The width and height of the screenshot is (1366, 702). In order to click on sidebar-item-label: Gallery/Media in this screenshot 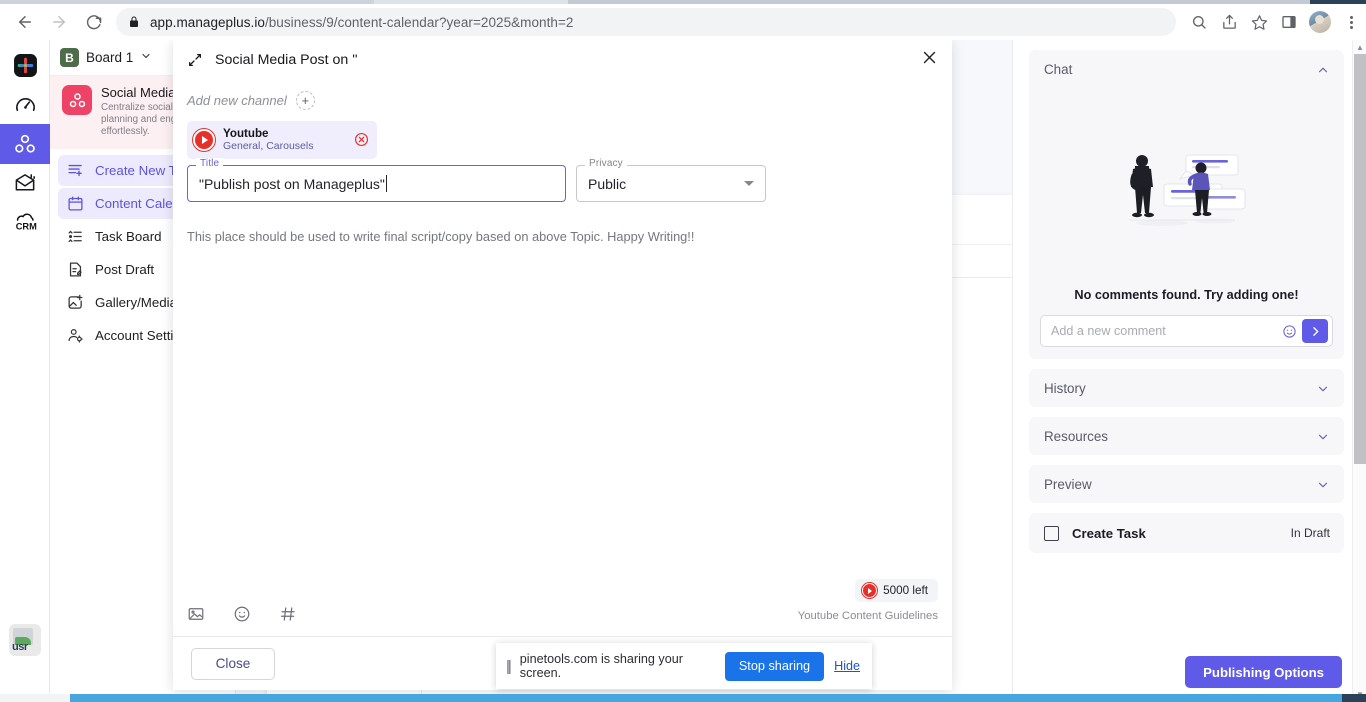, I will do `click(136, 302)`.